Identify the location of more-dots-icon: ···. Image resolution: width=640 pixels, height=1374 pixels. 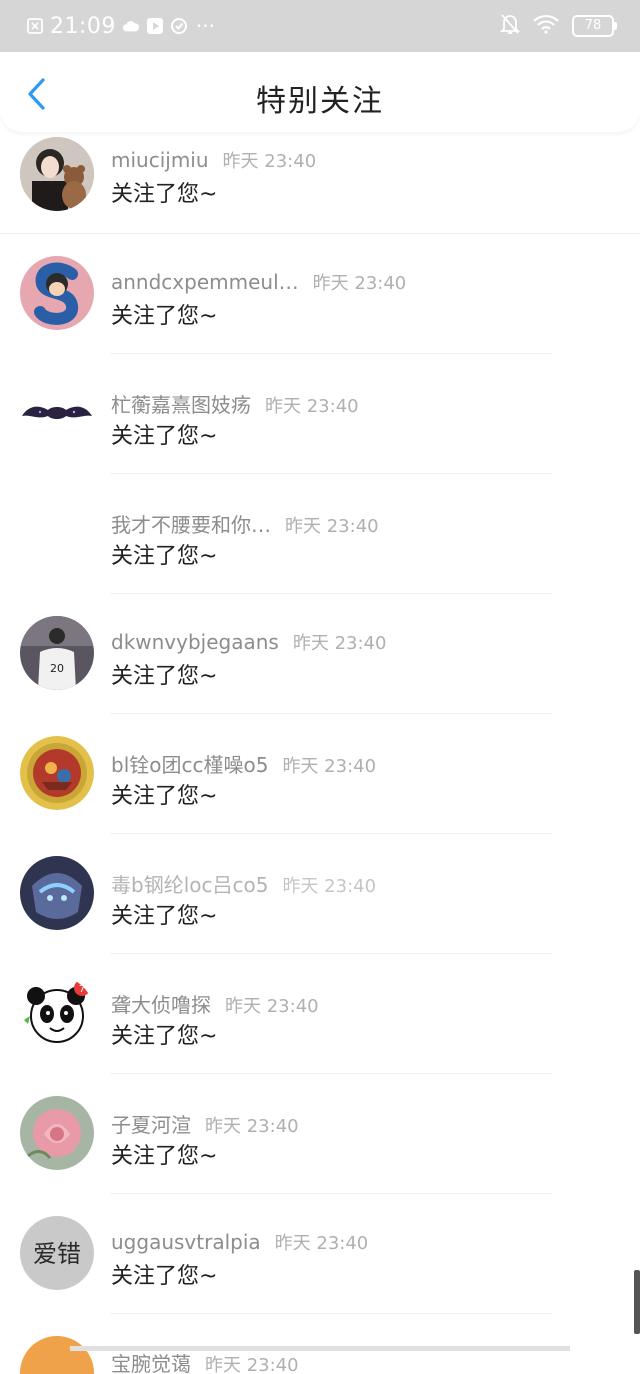
(205, 26).